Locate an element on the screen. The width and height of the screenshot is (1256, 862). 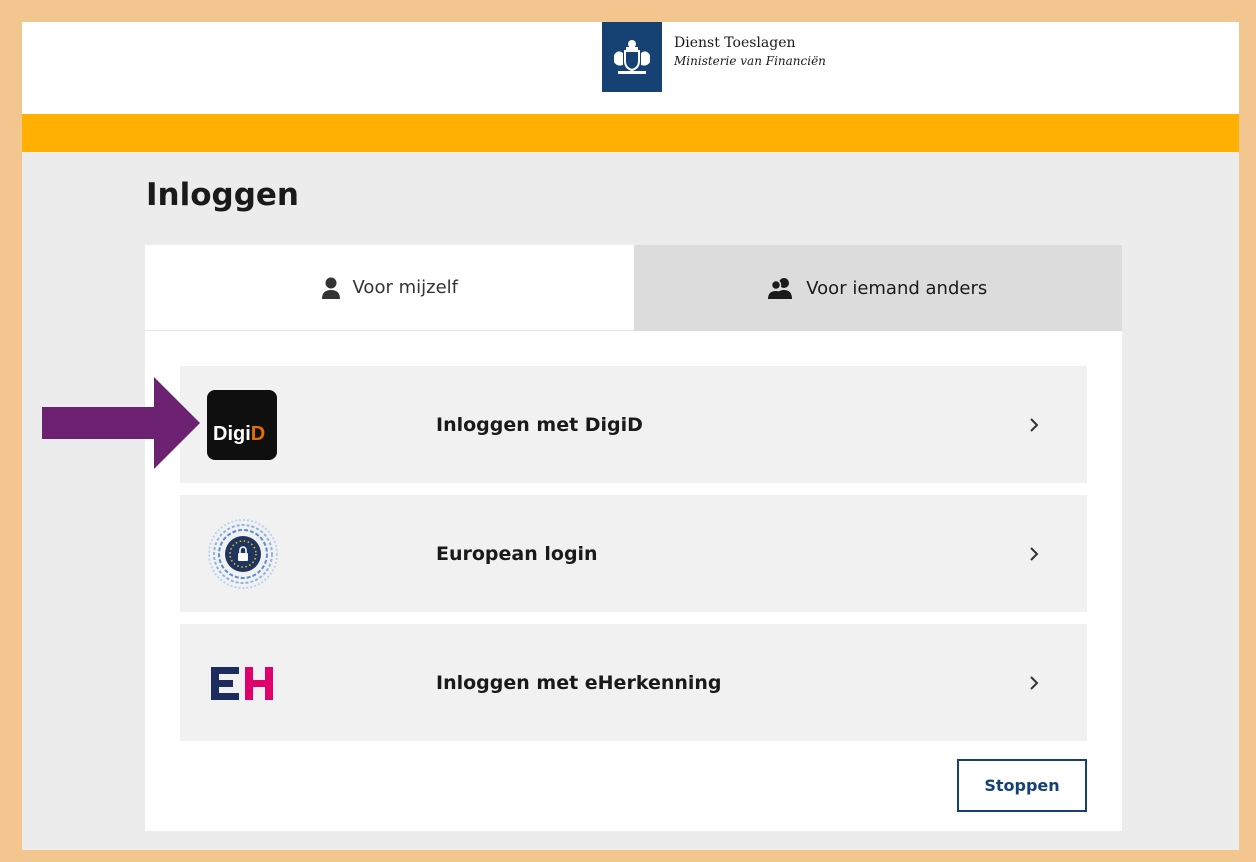
tab-bar: Voor mijzelf Voor iemand anders is located at coordinates (633, 288).